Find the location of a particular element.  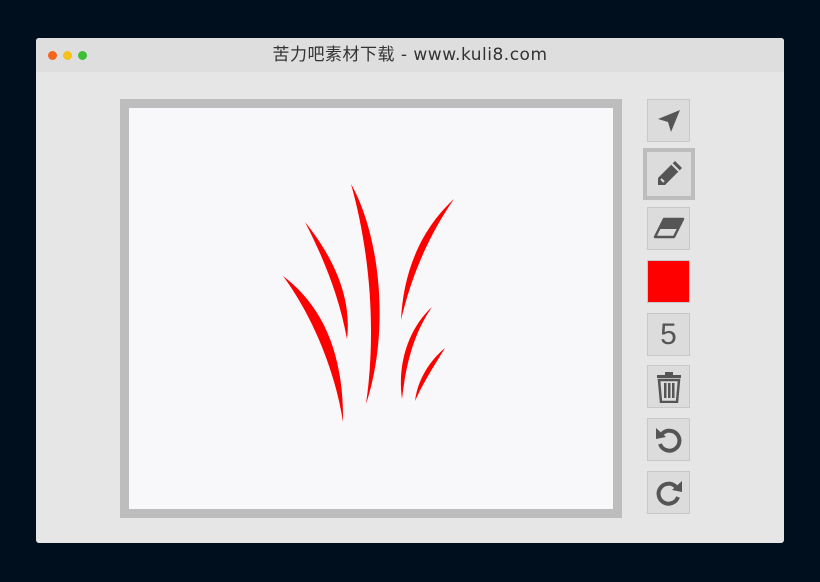

eraser-icon is located at coordinates (668, 227).